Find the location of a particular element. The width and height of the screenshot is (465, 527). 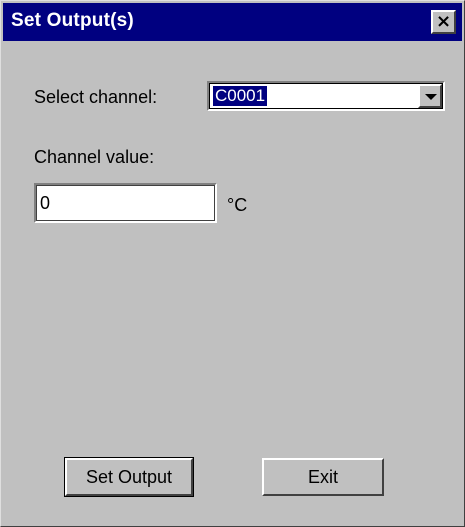

channel-select-value: C0001 is located at coordinates (240, 96).